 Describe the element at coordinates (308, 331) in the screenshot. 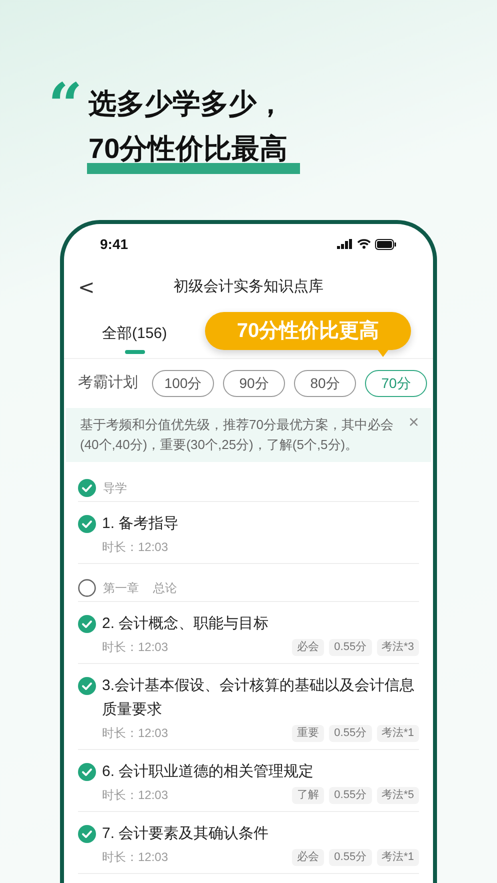

I see `callout-bubble: 70分性价比更高` at that location.